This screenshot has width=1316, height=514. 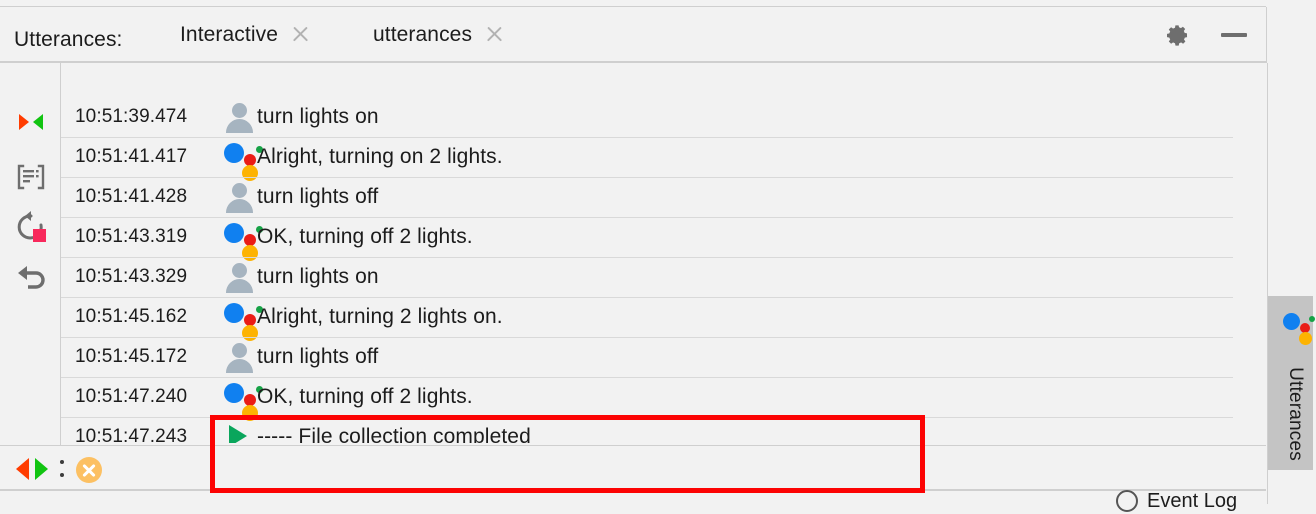 What do you see at coordinates (32, 469) in the screenshot?
I see `left-right-arrows-icon` at bounding box center [32, 469].